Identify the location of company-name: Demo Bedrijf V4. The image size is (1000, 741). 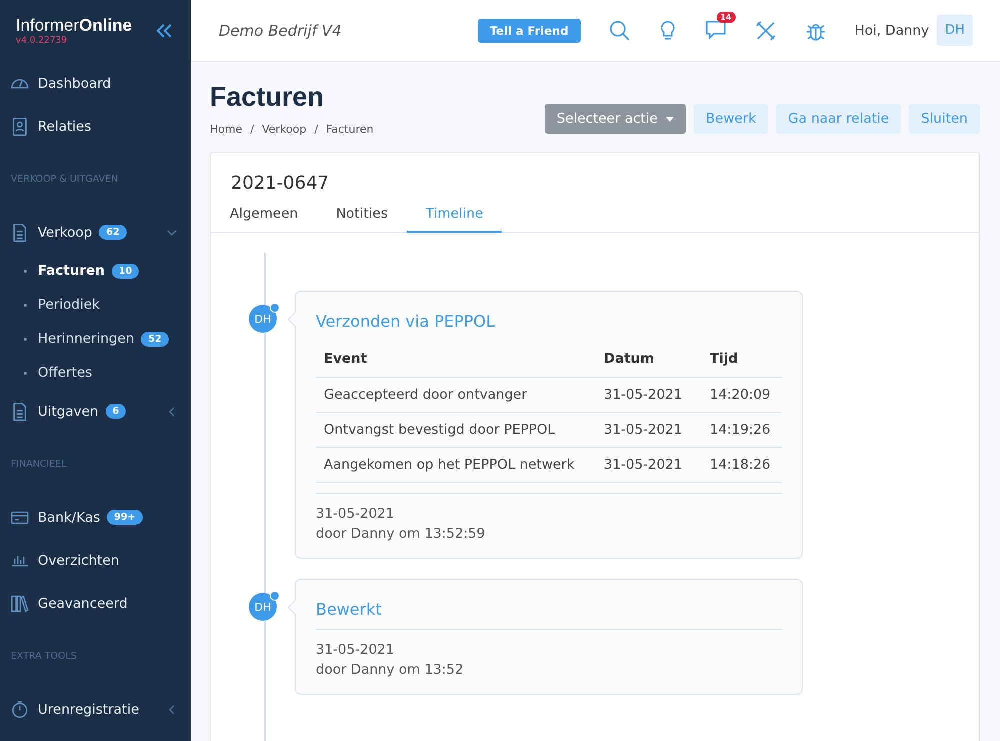
(280, 31).